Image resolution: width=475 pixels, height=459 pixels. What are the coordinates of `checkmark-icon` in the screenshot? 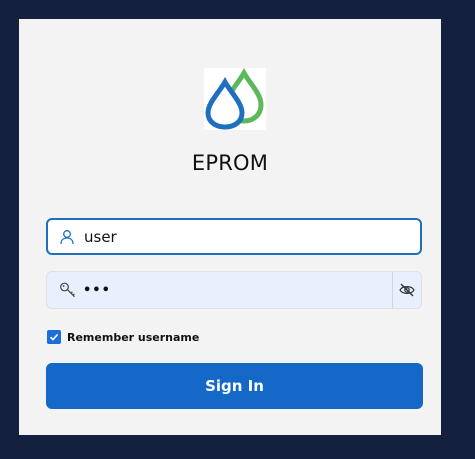 It's located at (54, 337).